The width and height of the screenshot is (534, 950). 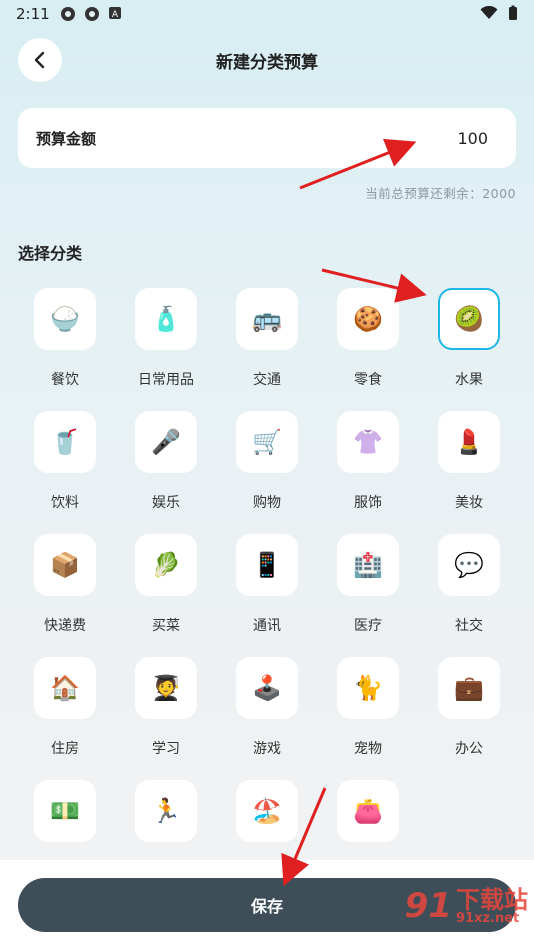 I want to click on battery-icon, so click(x=513, y=12).